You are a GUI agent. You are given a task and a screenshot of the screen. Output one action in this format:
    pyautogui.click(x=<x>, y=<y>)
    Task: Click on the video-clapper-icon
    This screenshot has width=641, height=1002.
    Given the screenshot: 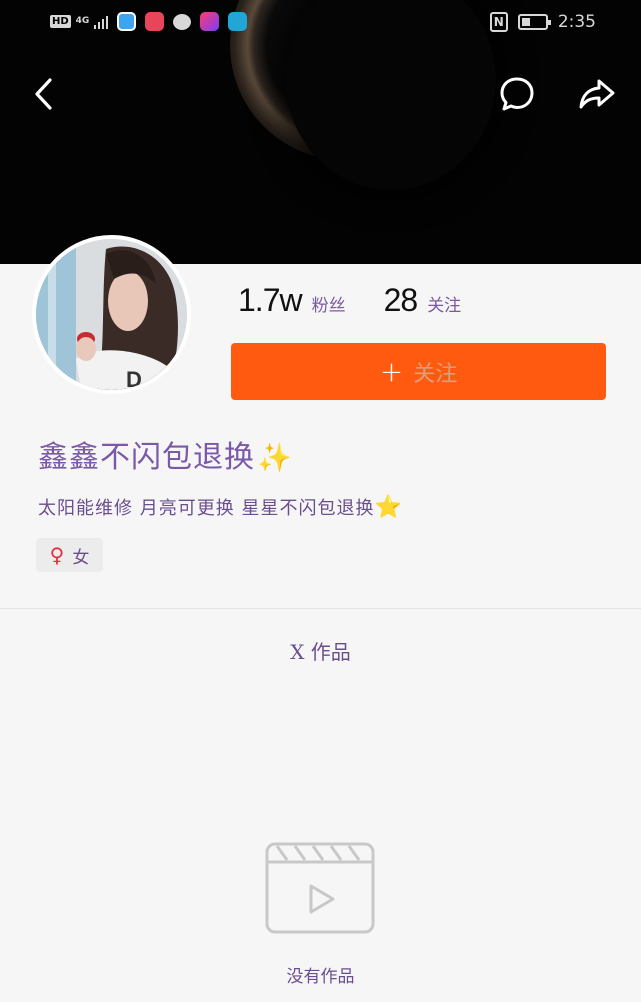 What is the action you would take?
    pyautogui.click(x=320, y=888)
    